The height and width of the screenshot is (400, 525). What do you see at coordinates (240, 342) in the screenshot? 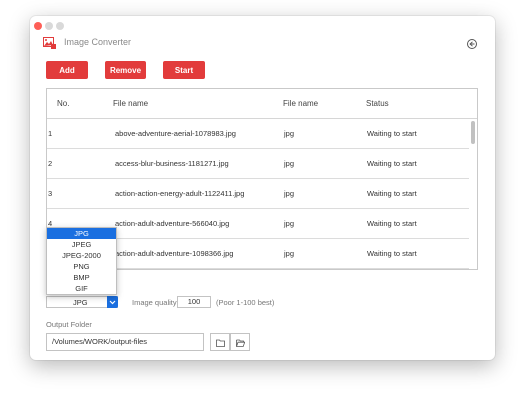
I see `open-folder-button` at bounding box center [240, 342].